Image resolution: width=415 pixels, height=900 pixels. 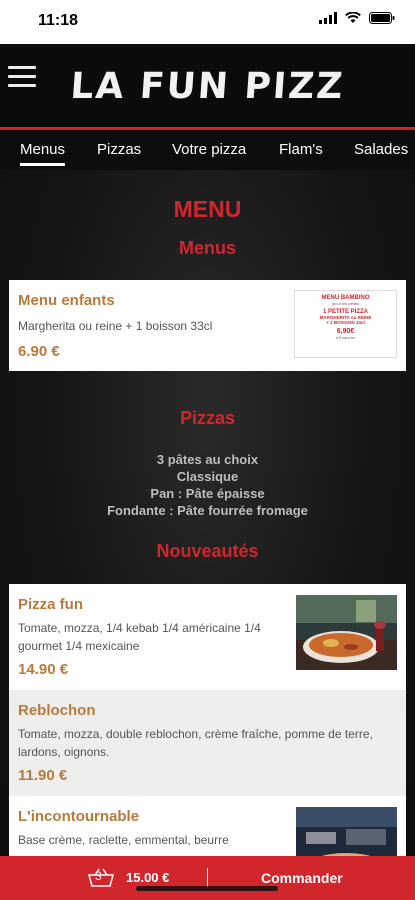 I want to click on product-name: Reblochon, so click(x=57, y=710).